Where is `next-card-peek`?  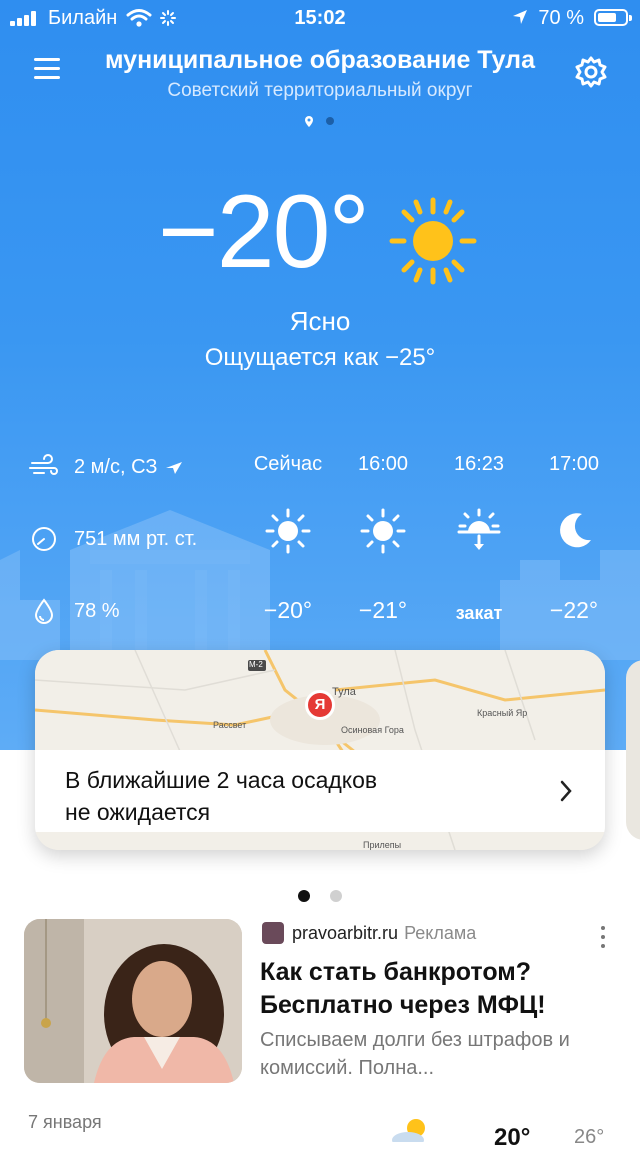 next-card-peek is located at coordinates (633, 750).